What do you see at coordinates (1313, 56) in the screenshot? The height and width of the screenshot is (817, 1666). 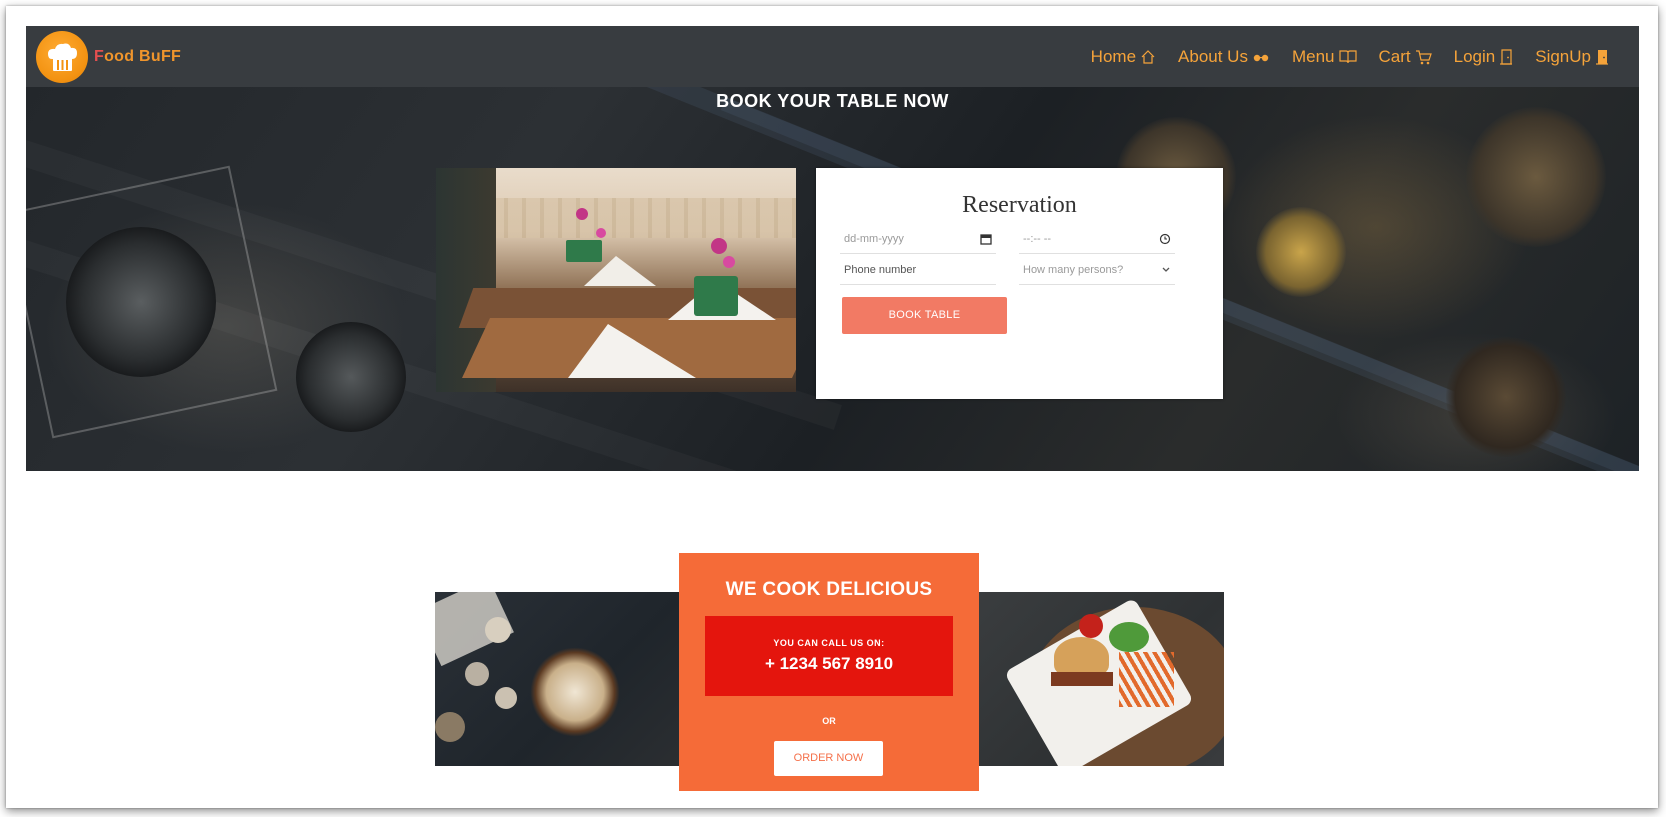 I see `nav-menu-label: Menu` at bounding box center [1313, 56].